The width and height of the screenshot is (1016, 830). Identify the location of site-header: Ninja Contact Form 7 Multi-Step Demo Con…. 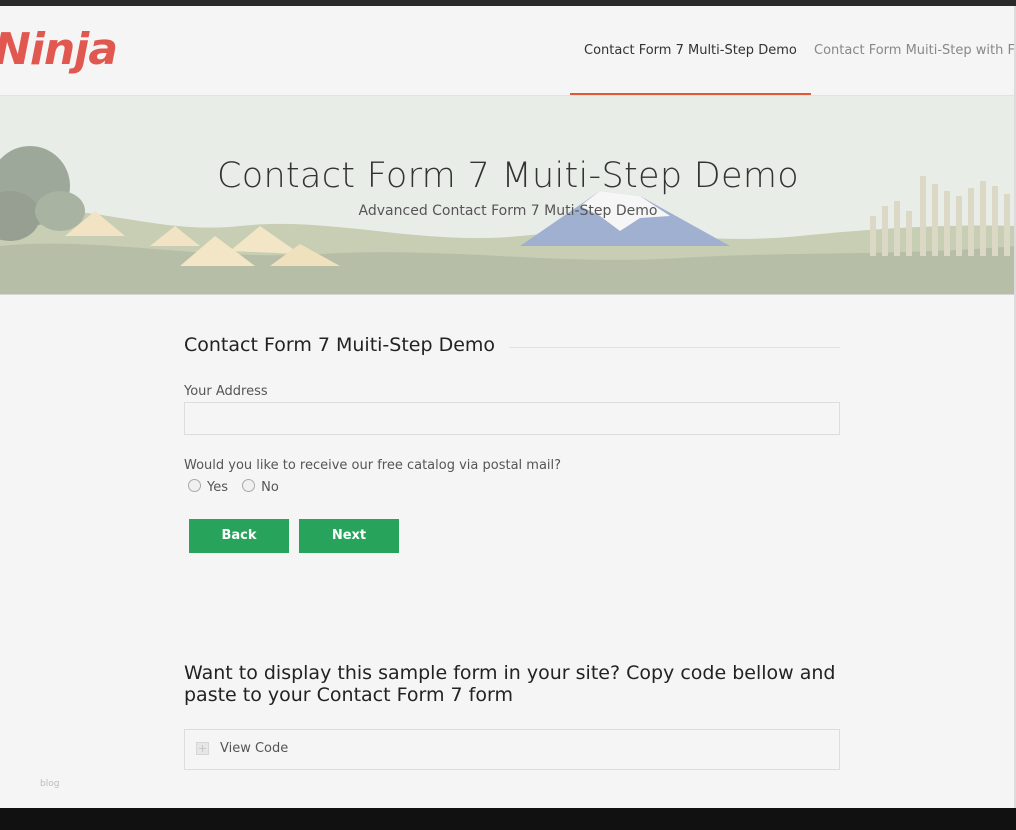
(508, 51).